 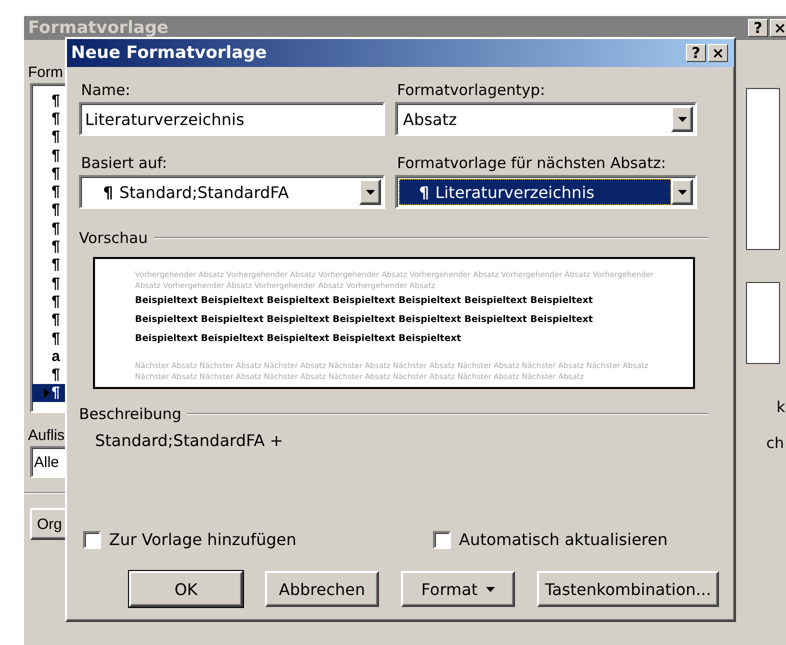 What do you see at coordinates (471, 90) in the screenshot?
I see `field-label: Formatvorlagentyp:` at bounding box center [471, 90].